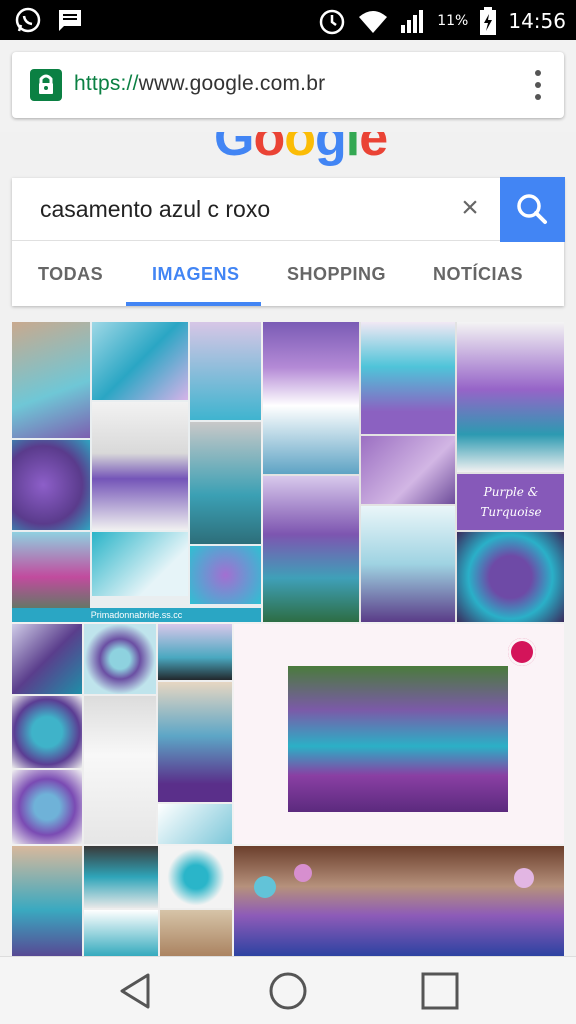 This screenshot has height=1024, width=576. What do you see at coordinates (373, 22) in the screenshot?
I see `wifi-icon` at bounding box center [373, 22].